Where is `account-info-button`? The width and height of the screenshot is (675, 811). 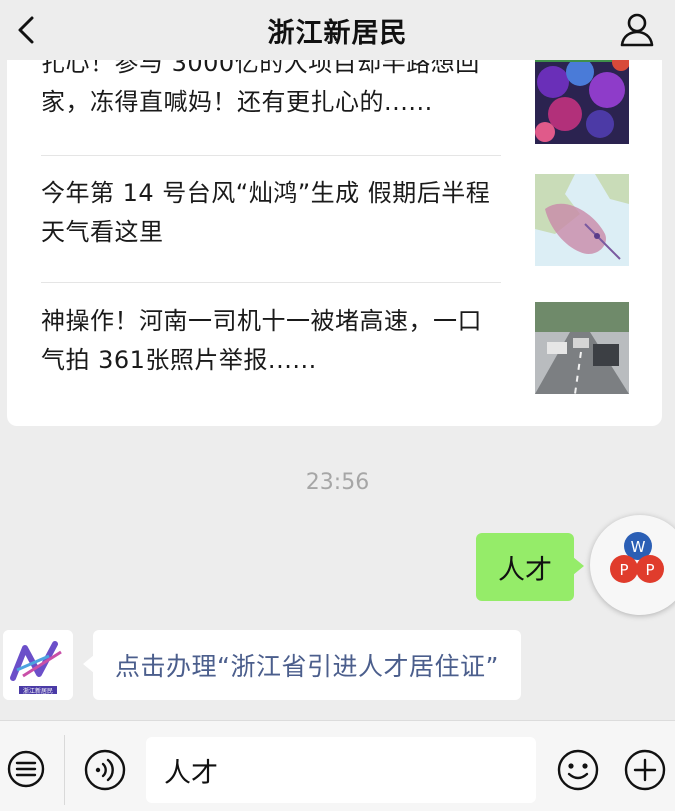
account-info-button is located at coordinates (637, 30).